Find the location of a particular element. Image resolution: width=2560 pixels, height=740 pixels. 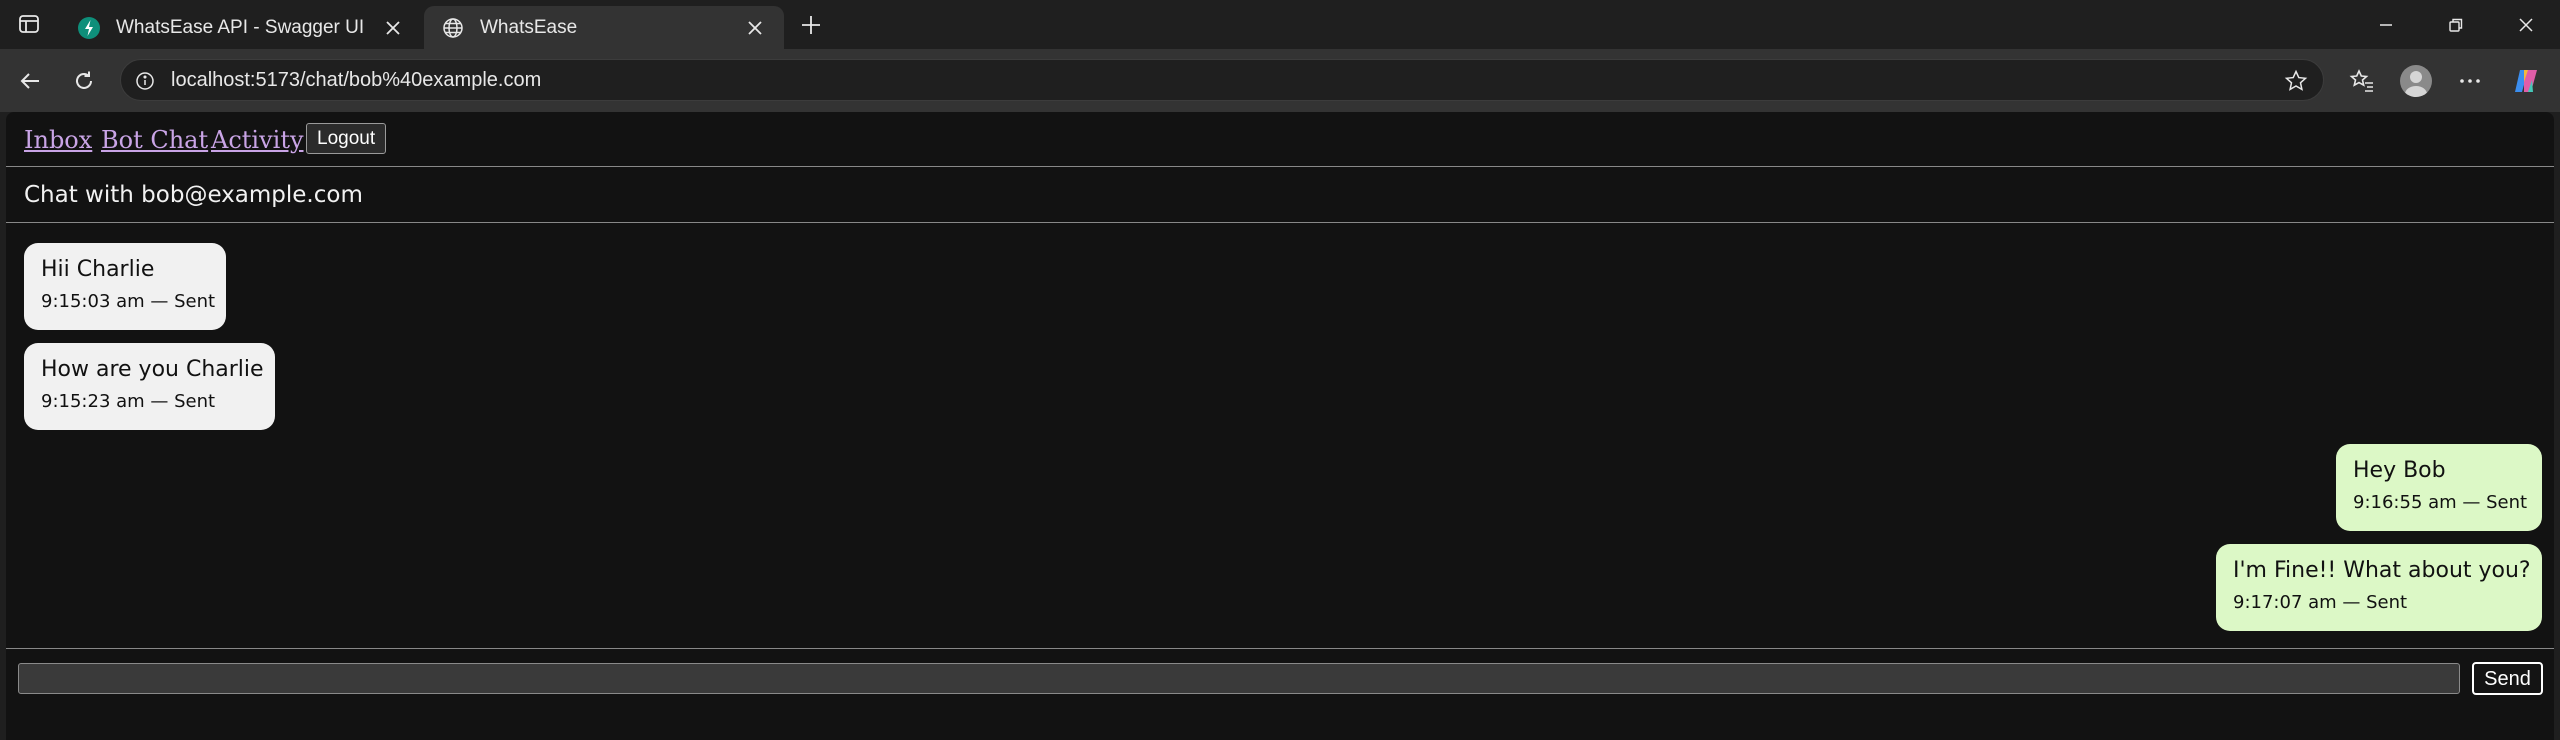

favorites-button is located at coordinates (2362, 81).